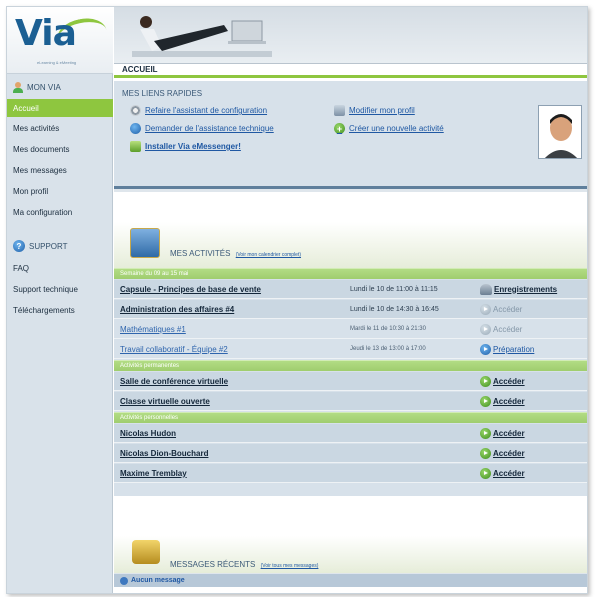 The height and width of the screenshot is (597, 597). I want to click on activity-name: Nicolas Dion-Bouchard, so click(164, 453).